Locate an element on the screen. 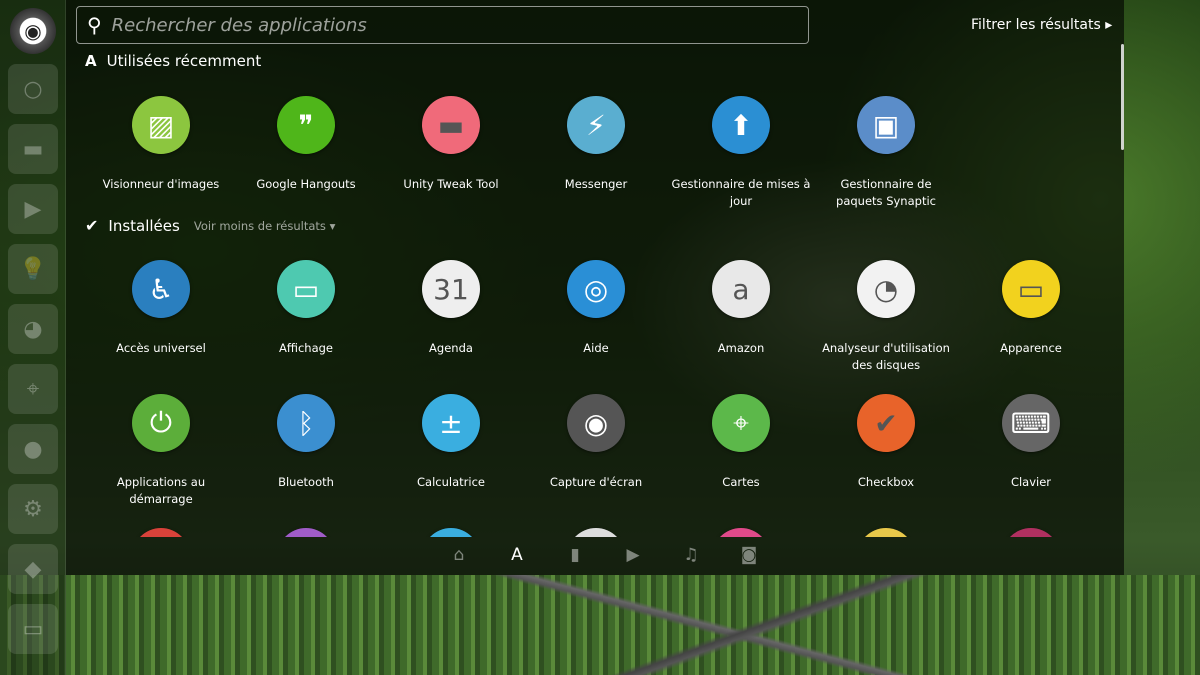  app-tile: ♿ Accès universel is located at coordinates (161, 308).